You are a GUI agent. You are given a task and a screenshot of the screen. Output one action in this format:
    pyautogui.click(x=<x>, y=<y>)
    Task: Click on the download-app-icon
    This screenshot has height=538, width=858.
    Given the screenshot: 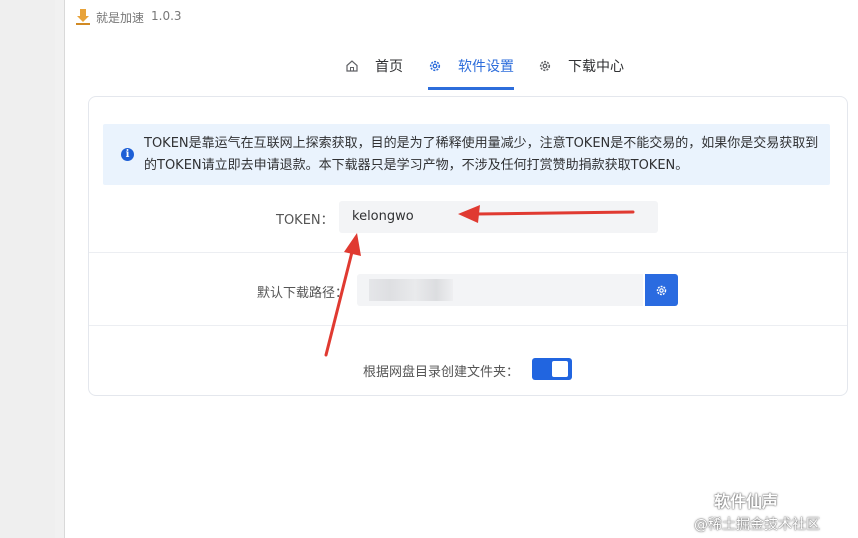 What is the action you would take?
    pyautogui.click(x=83, y=17)
    